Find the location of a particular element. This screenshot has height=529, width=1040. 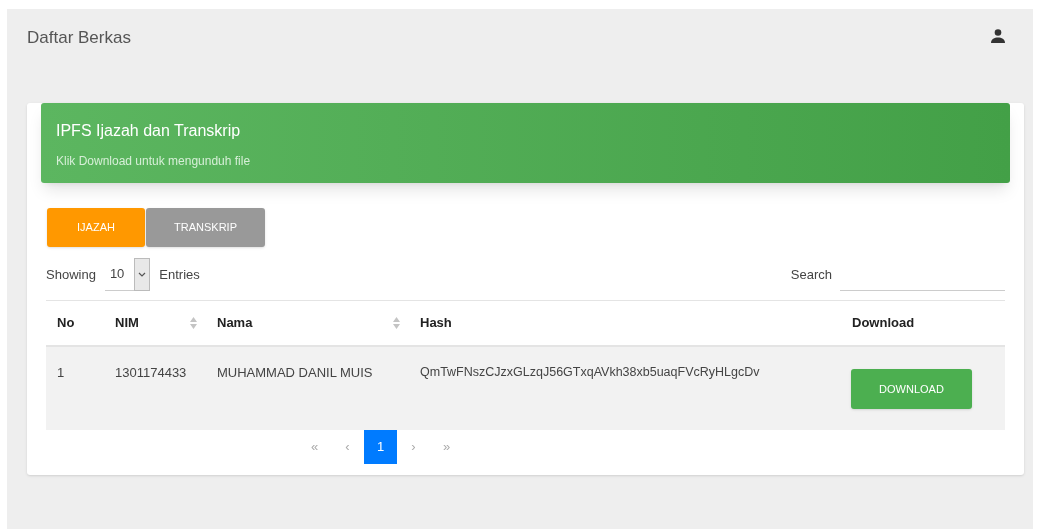

banner-title: IPFS Ijazah dan Transkrip is located at coordinates (149, 131).